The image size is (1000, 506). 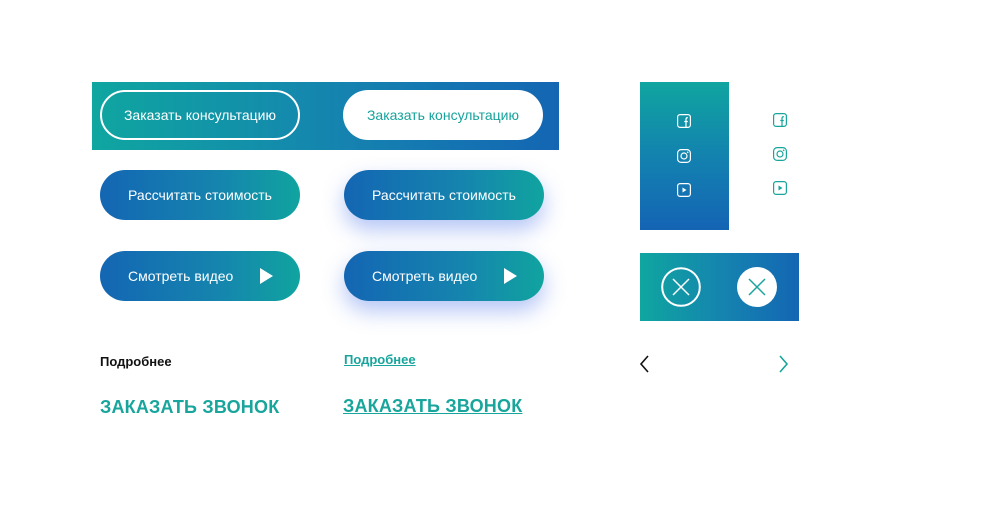 I want to click on close-button-outline, so click(x=681, y=287).